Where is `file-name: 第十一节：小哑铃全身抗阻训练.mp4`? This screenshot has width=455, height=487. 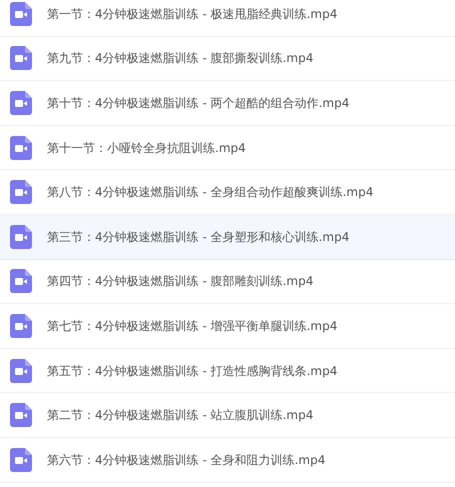 file-name: 第十一节：小哑铃全身抗阻训练.mp4 is located at coordinates (146, 148).